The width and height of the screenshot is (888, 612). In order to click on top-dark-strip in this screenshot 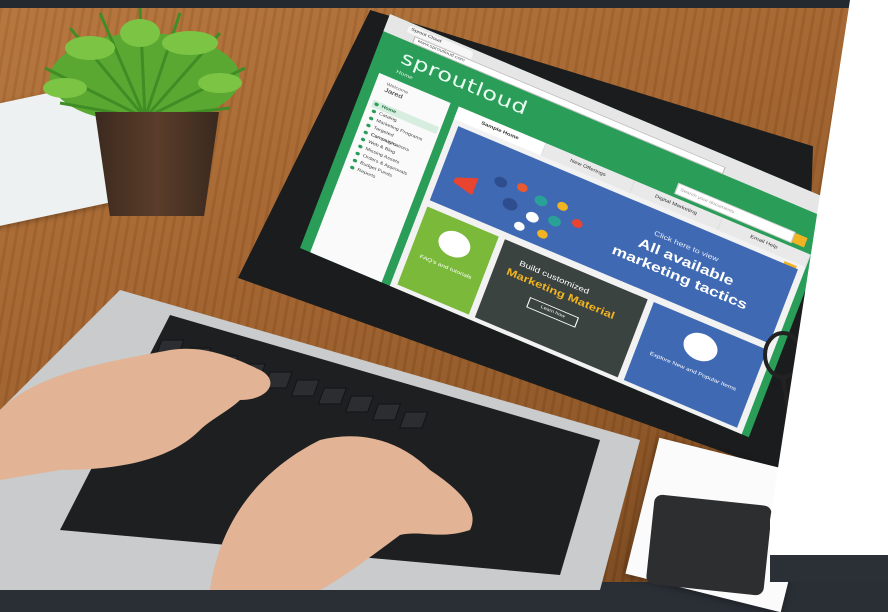, I will do `click(444, 4)`.